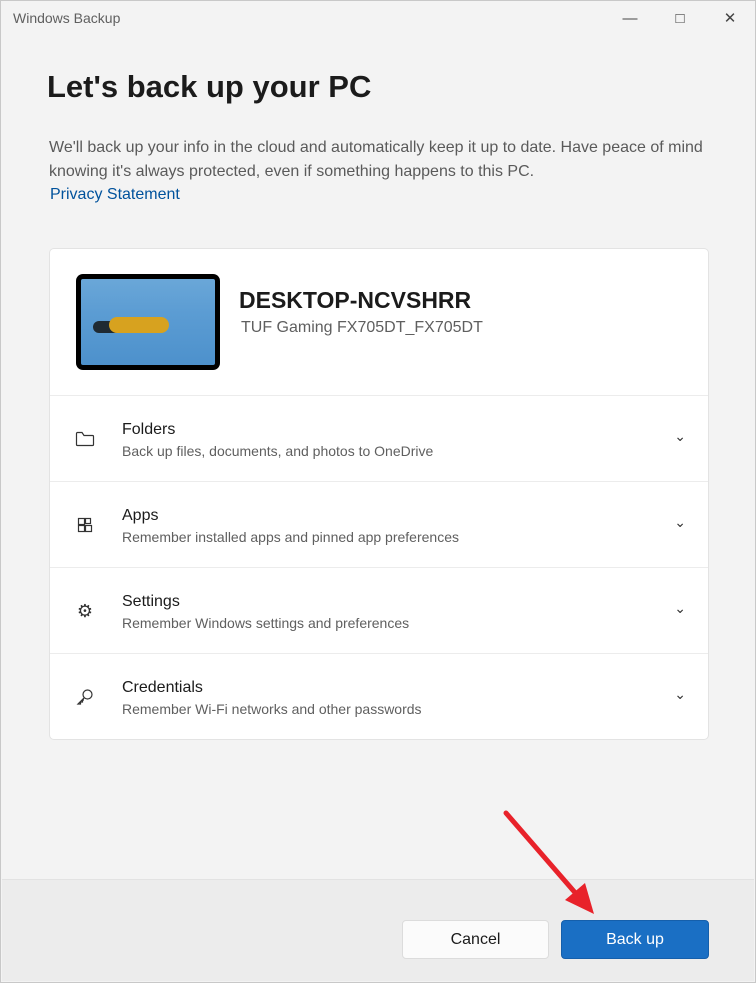  I want to click on back-up-button: Back up, so click(635, 939).